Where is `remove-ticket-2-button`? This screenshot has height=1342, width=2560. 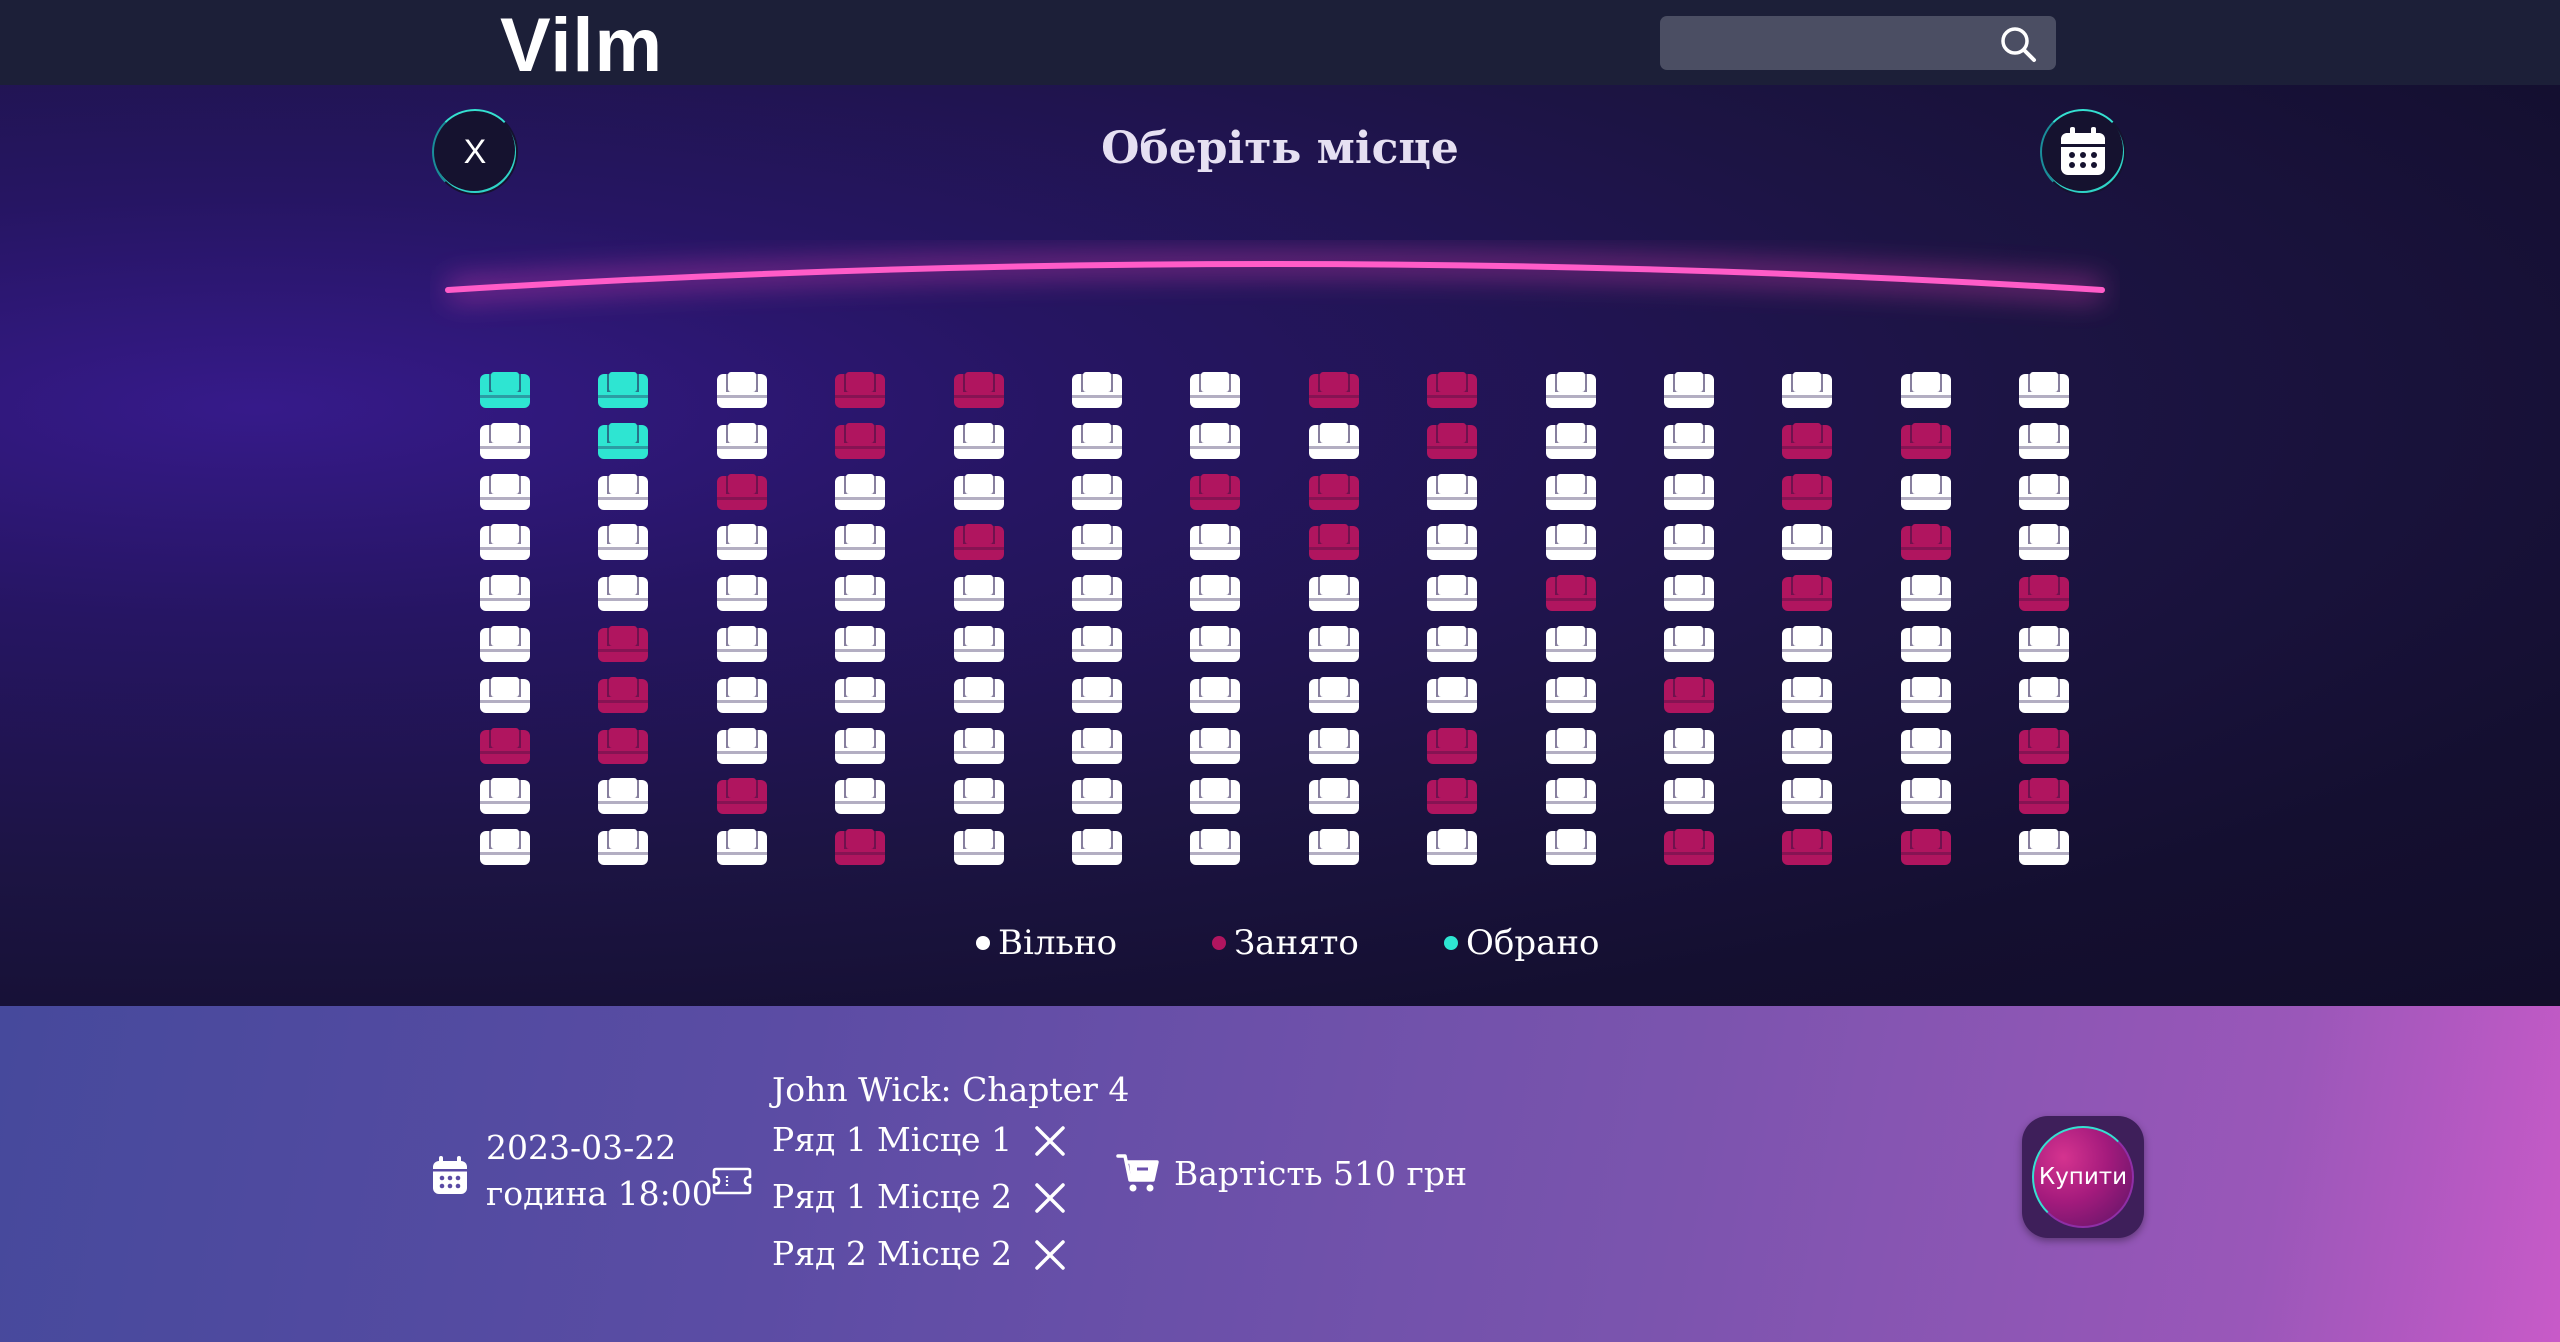
remove-ticket-2-button is located at coordinates (1050, 1198).